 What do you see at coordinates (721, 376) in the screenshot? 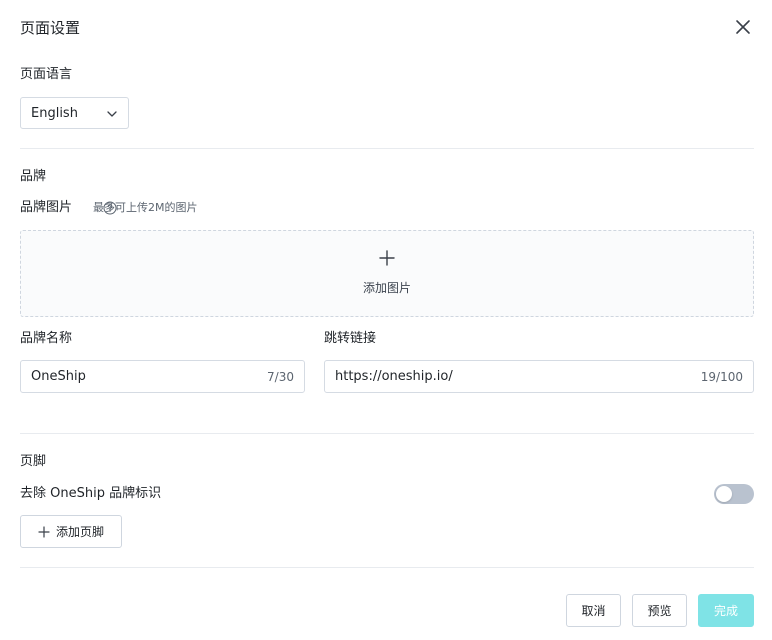
I see `link-count: 19/100` at bounding box center [721, 376].